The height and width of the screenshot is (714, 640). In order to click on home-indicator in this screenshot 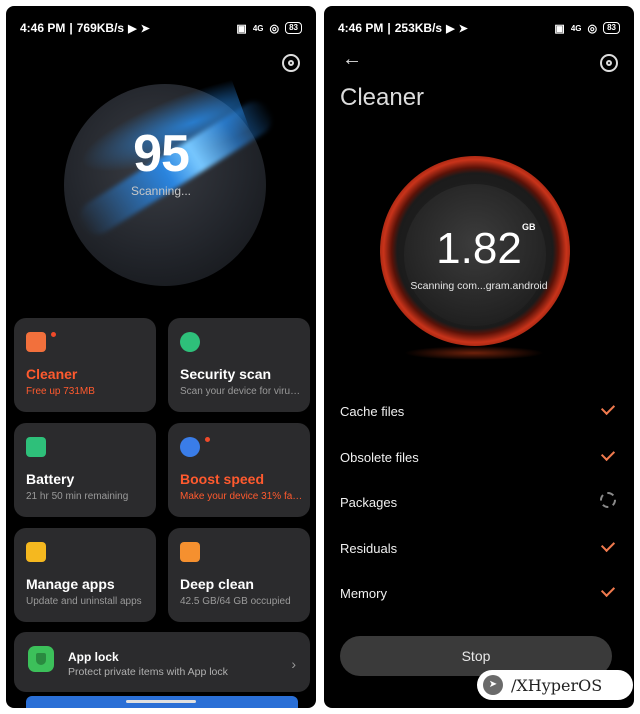, I will do `click(161, 701)`.